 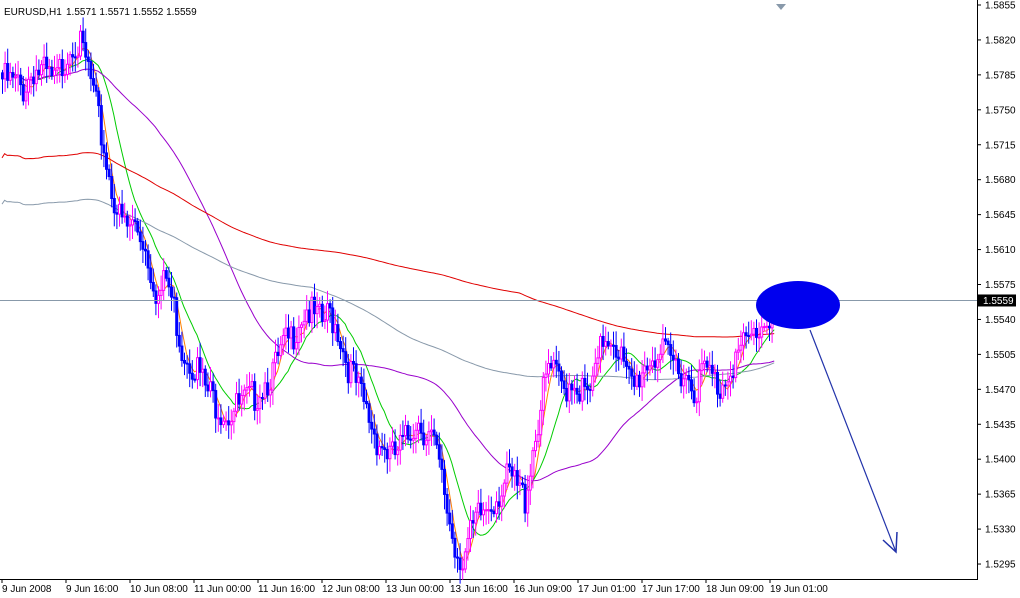 I want to click on time-tick-label: 11 Jun 00:00, so click(x=223, y=589).